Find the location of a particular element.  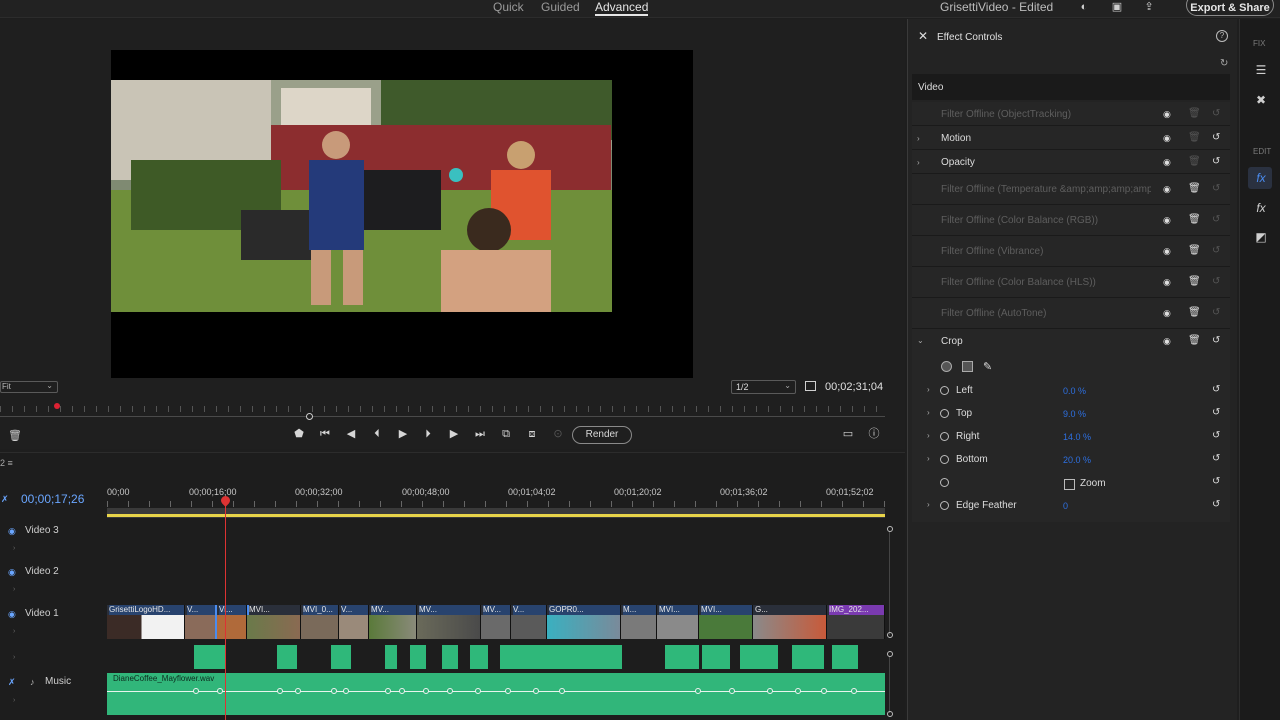

contrast-icon: ◐ is located at coordinates (1084, 7).